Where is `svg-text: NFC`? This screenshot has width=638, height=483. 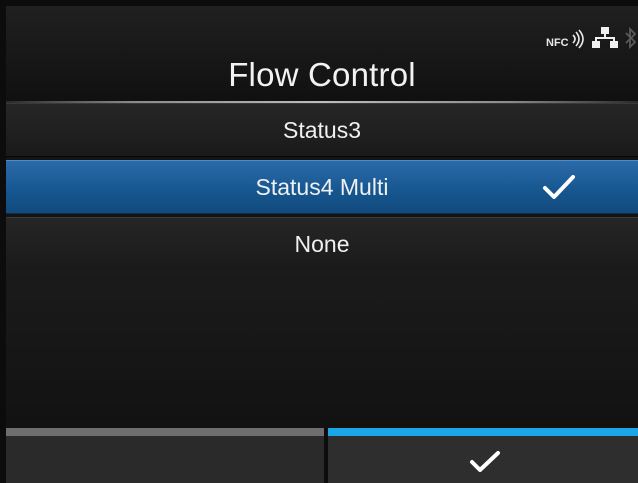 svg-text: NFC is located at coordinates (557, 43).